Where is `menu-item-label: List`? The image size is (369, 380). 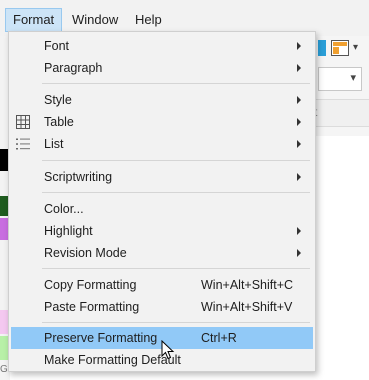
menu-item-label: List is located at coordinates (54, 144).